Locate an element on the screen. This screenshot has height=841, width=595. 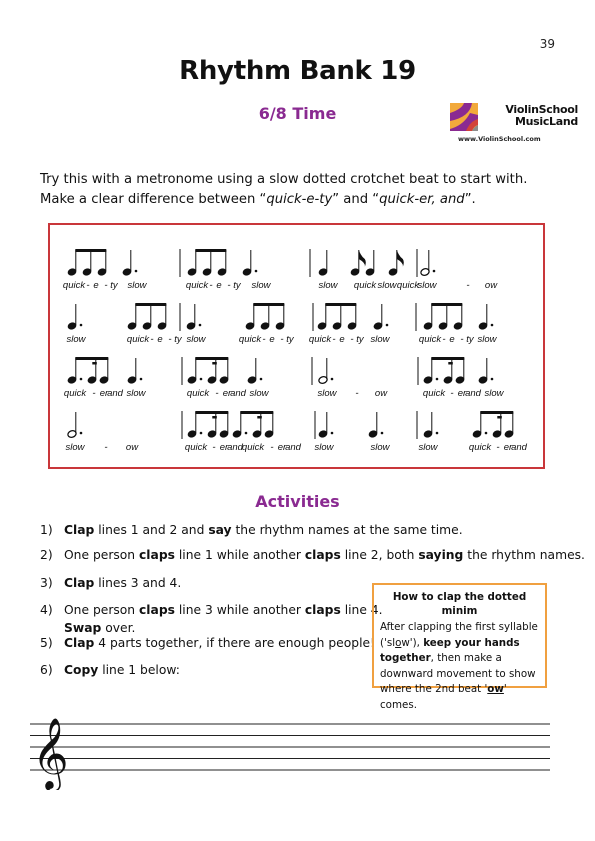
activity-text-part: the rhythm names. is located at coordinates (524, 555).